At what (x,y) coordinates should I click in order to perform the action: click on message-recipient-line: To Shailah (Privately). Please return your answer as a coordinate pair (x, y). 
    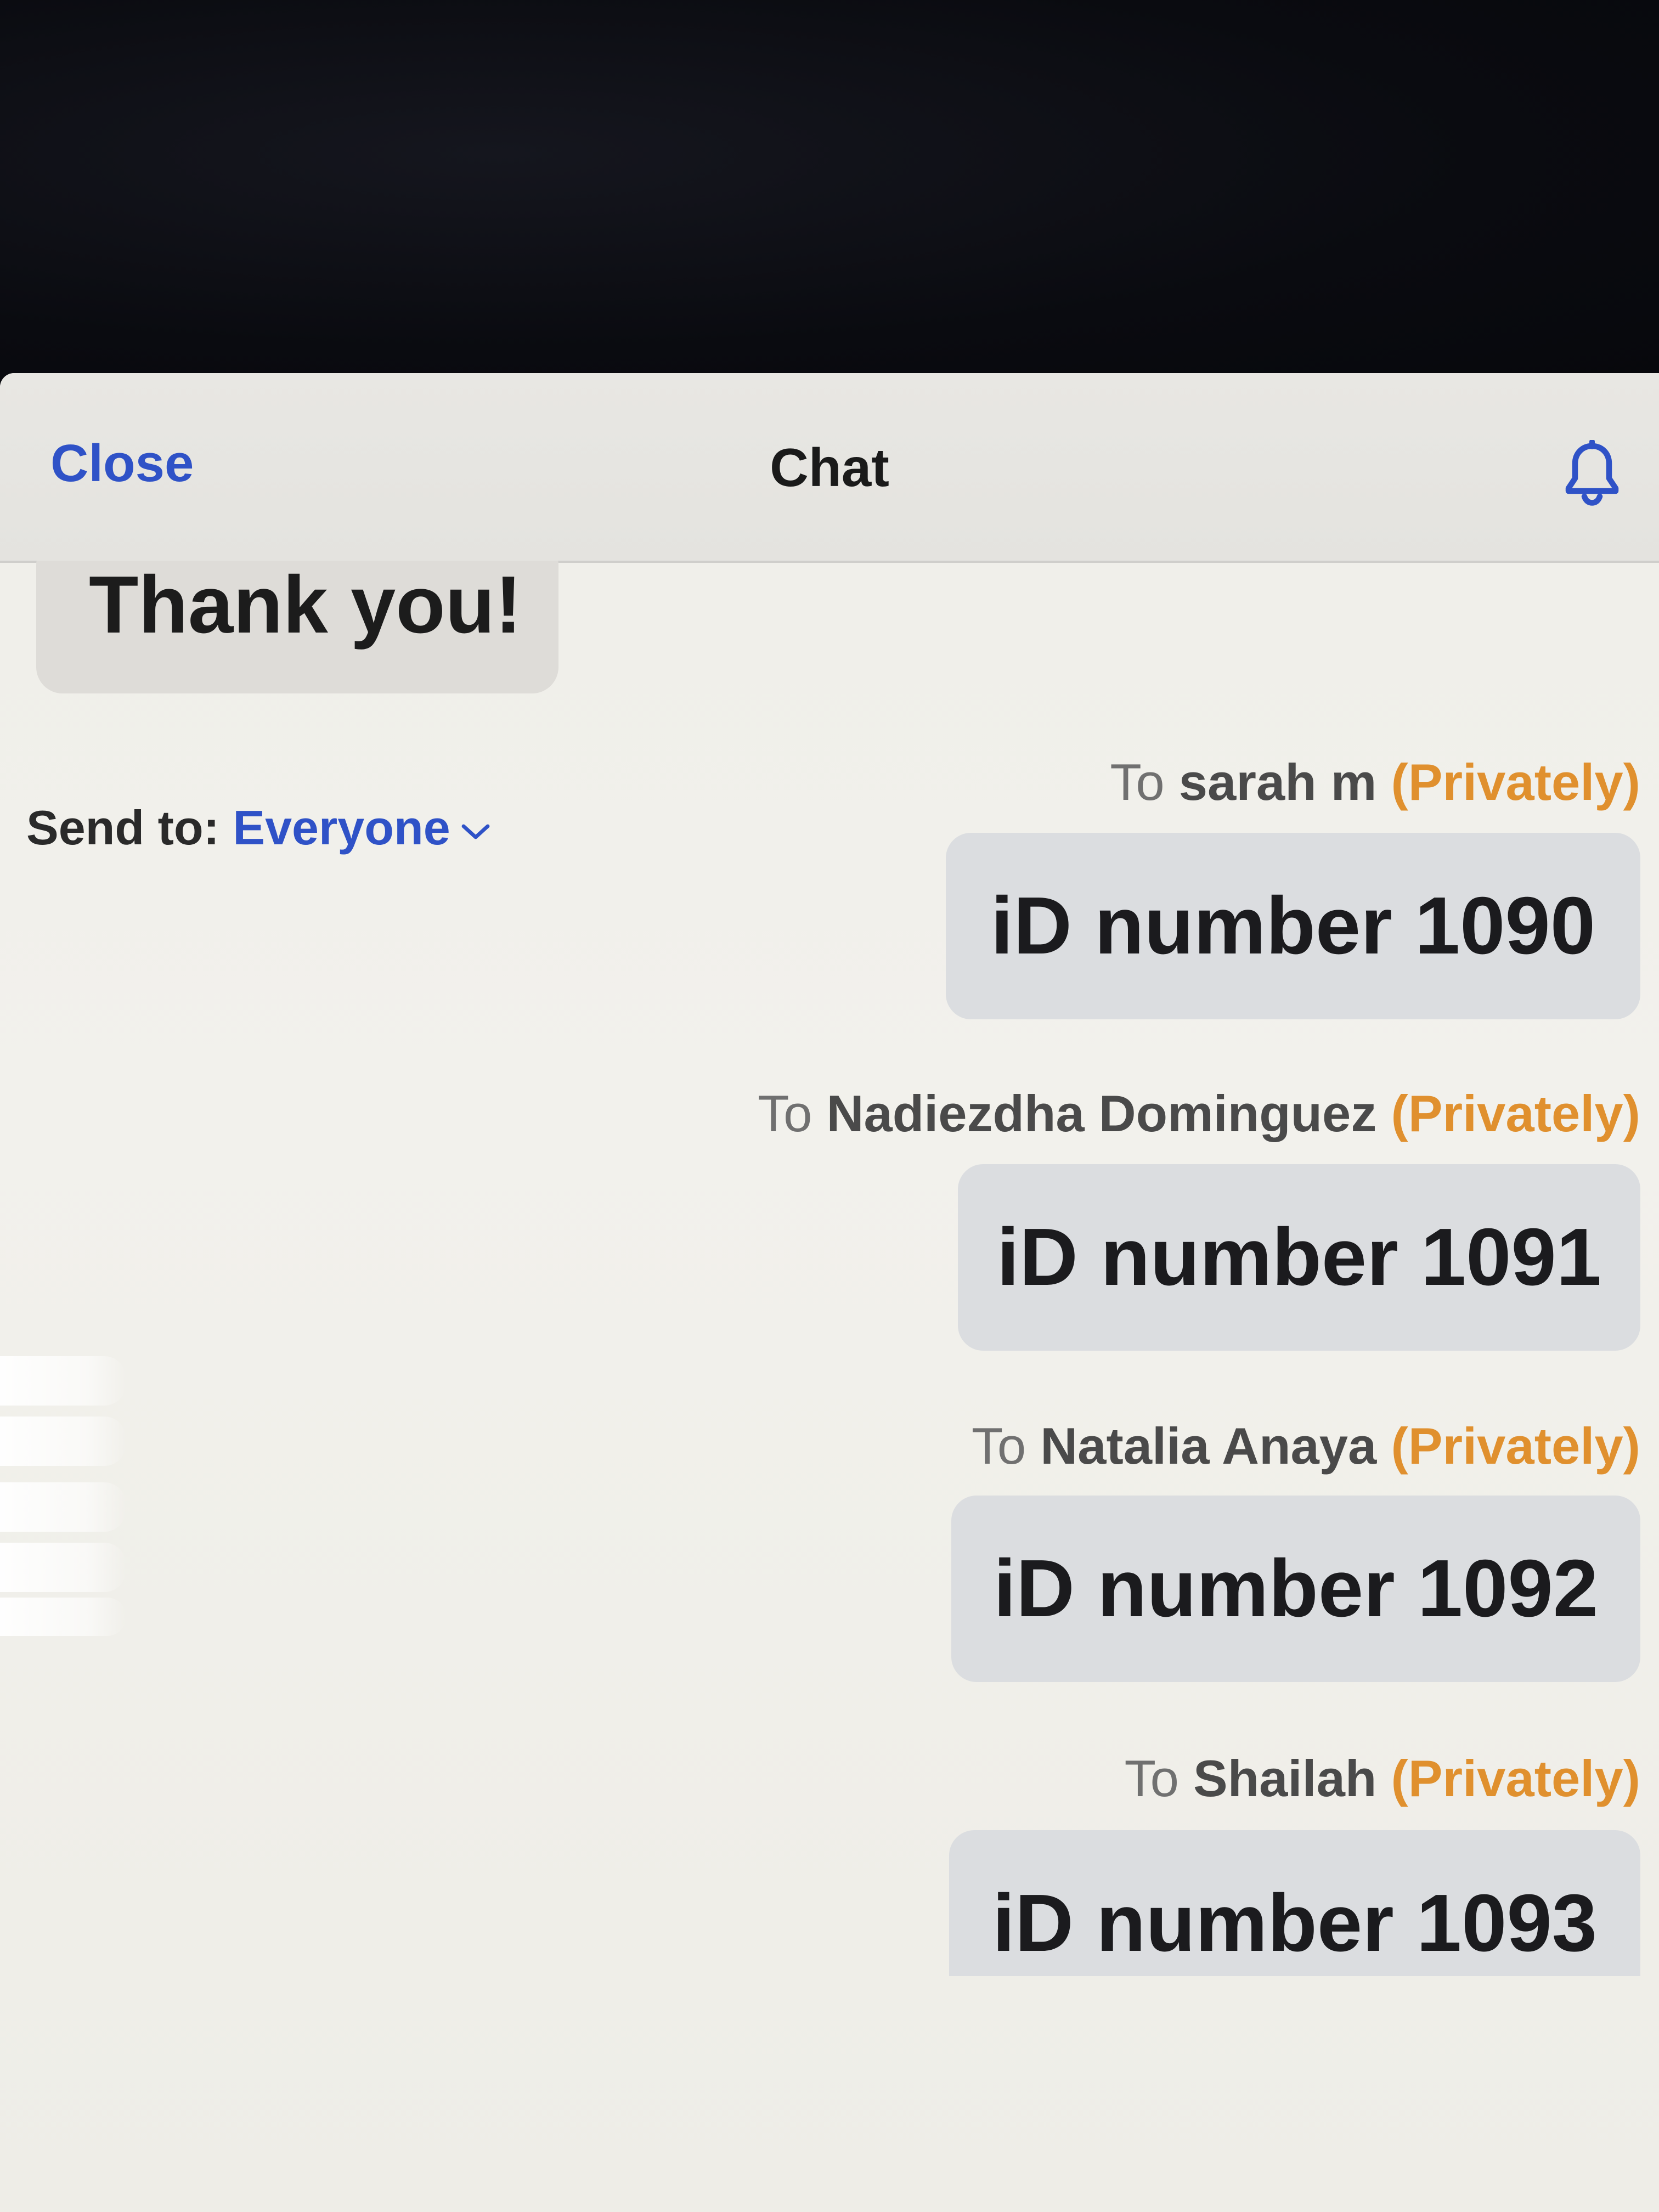
    Looking at the image, I should click on (1383, 1778).